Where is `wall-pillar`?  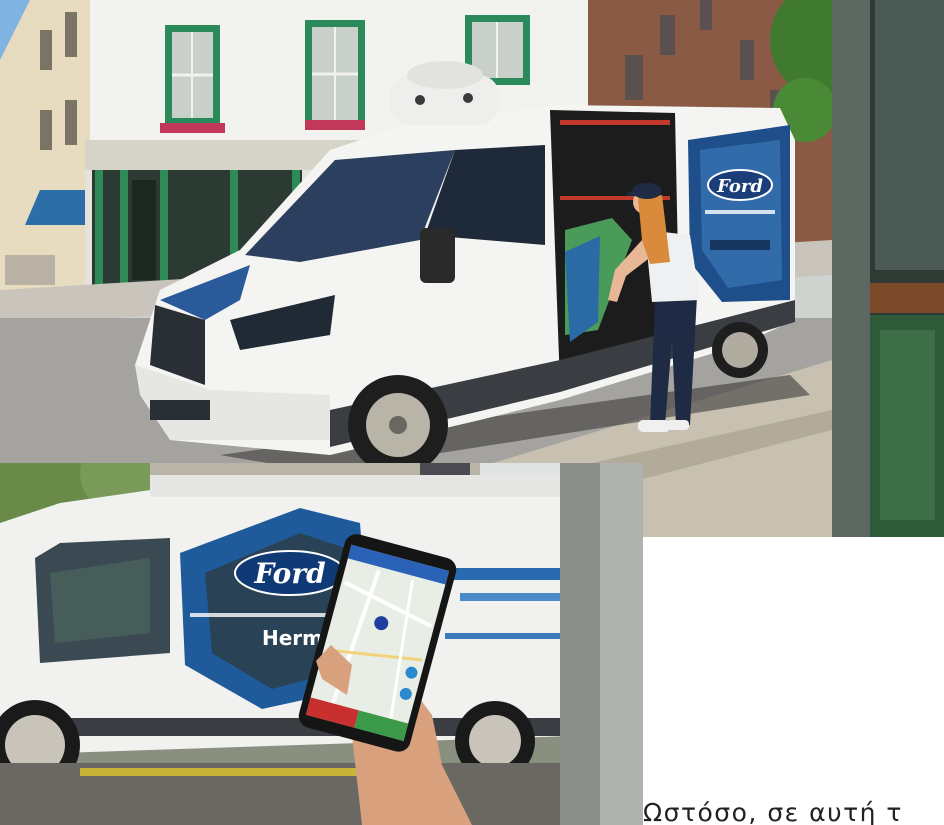 wall-pillar is located at coordinates (601, 644).